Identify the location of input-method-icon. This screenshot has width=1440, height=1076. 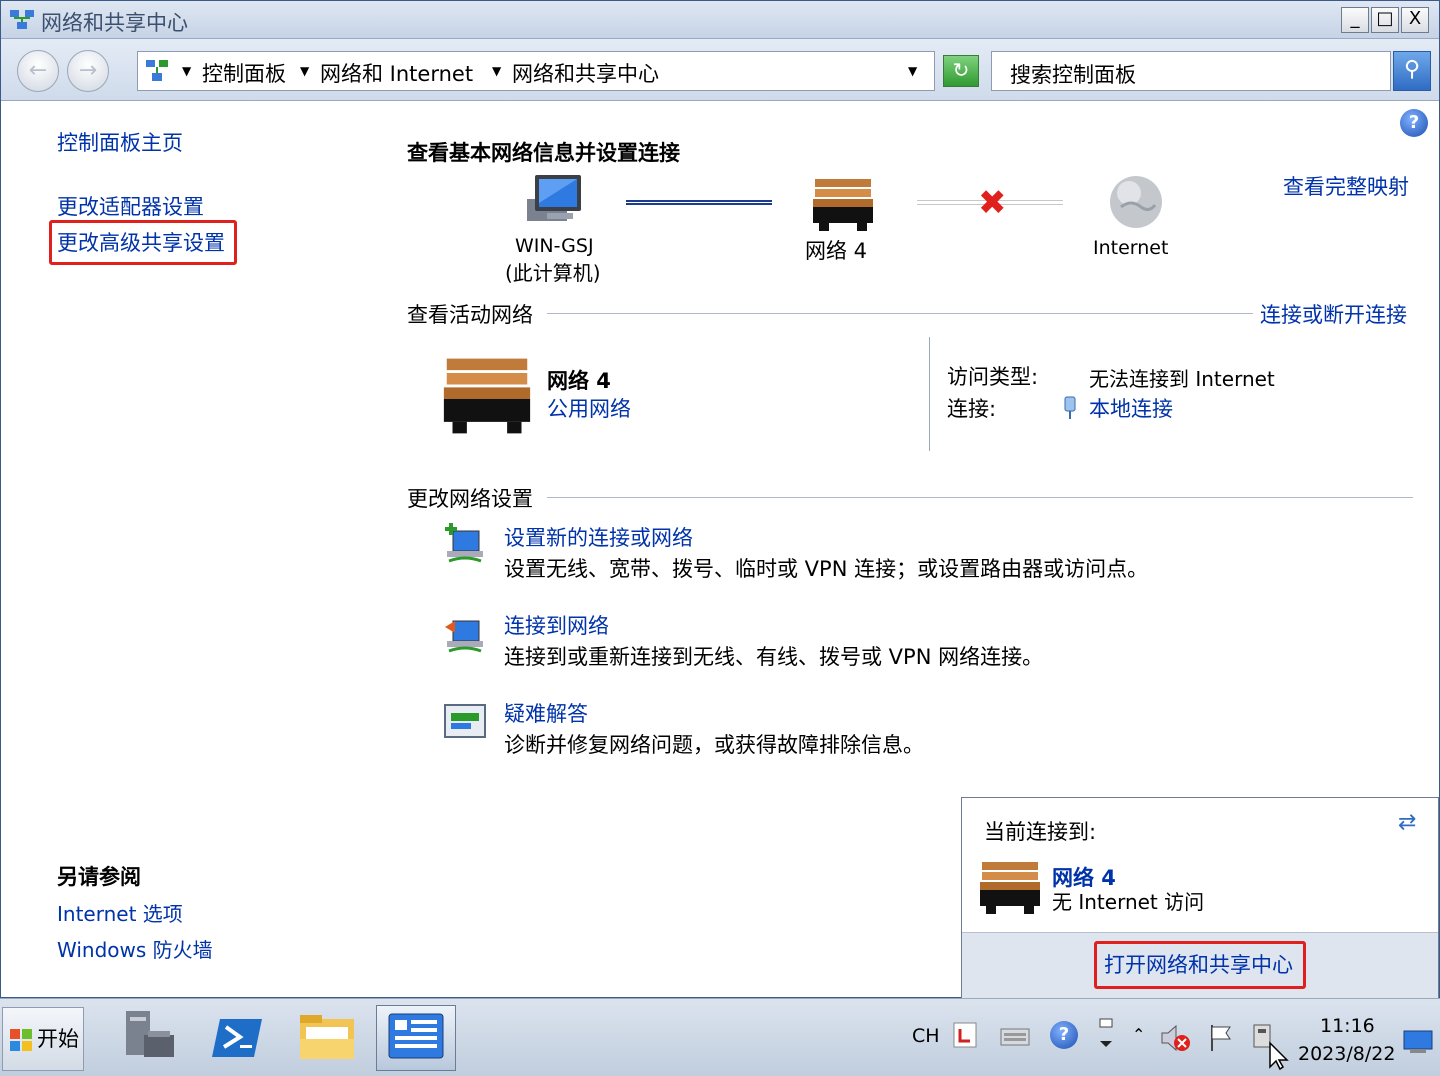
(965, 1035).